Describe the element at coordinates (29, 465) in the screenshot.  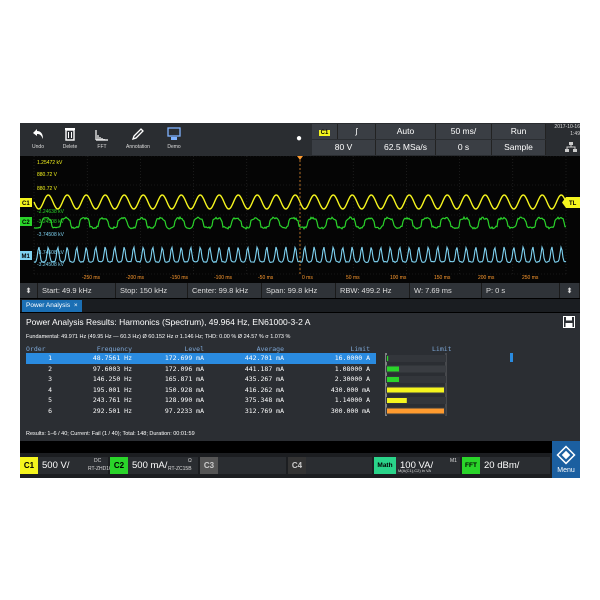
I see `c1-tag: C1` at that location.